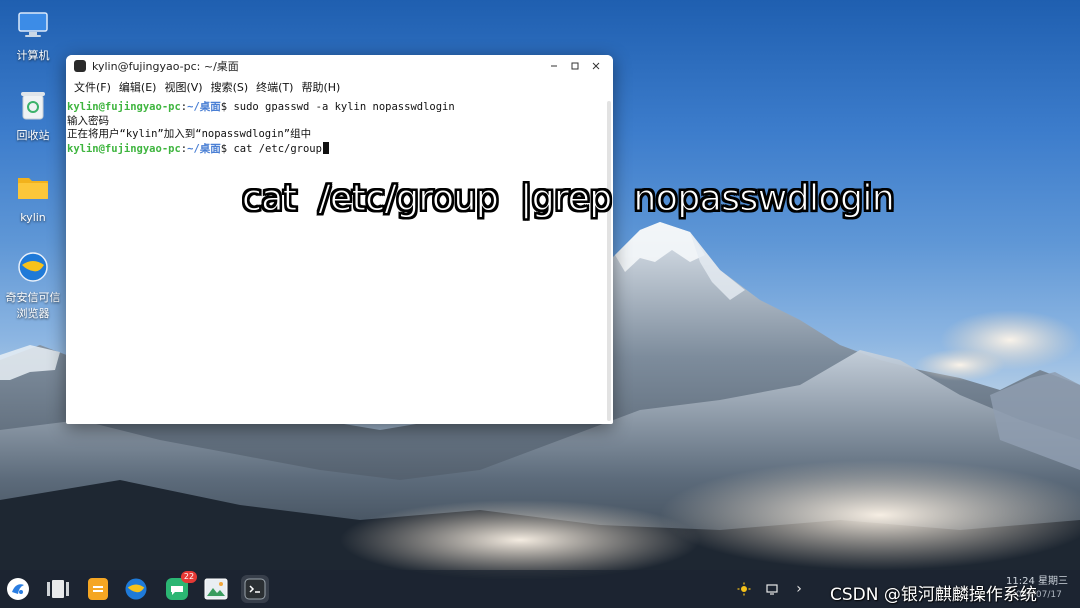 This screenshot has height=608, width=1080. I want to click on menu-file: 文件(F), so click(92, 88).